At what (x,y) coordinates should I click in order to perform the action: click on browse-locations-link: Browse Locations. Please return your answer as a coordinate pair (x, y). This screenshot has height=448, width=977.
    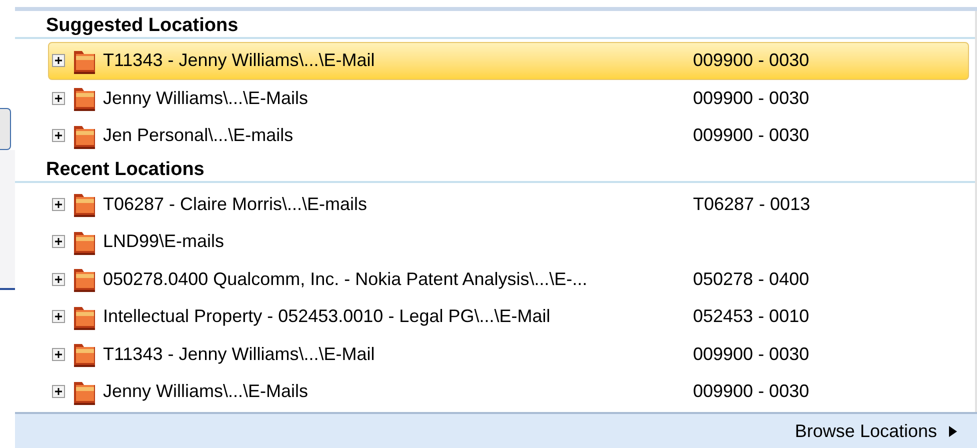
    Looking at the image, I should click on (875, 431).